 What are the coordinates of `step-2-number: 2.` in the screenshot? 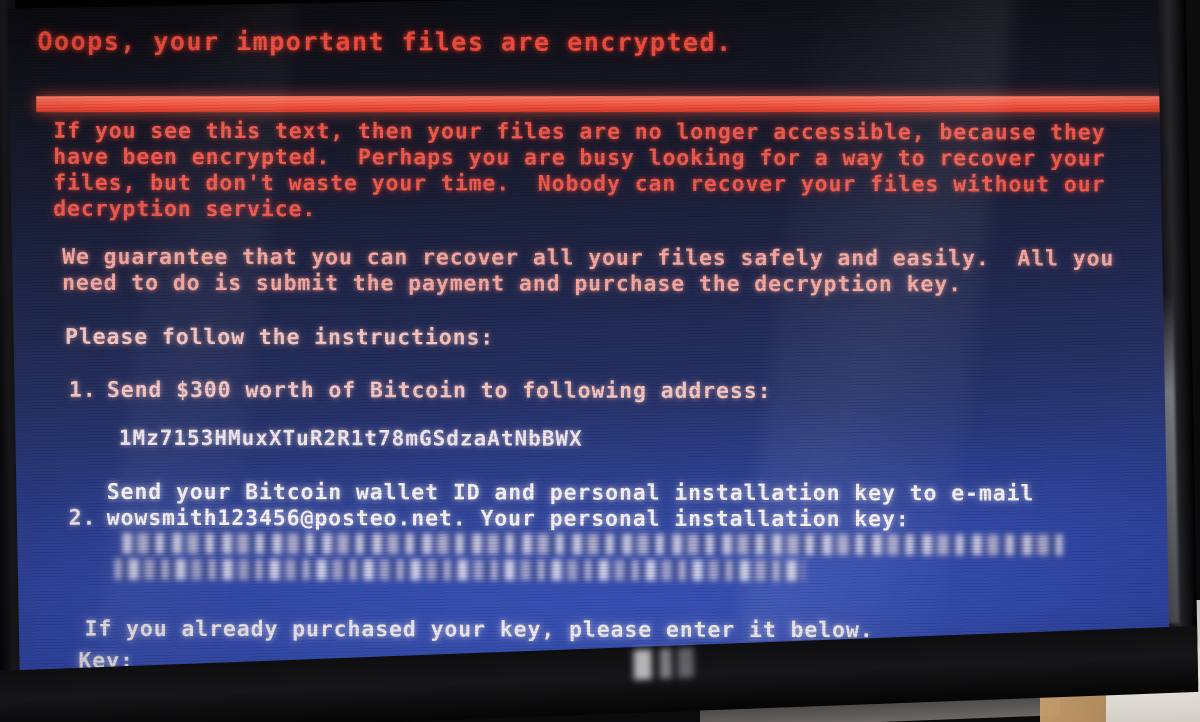 It's located at (82, 518).